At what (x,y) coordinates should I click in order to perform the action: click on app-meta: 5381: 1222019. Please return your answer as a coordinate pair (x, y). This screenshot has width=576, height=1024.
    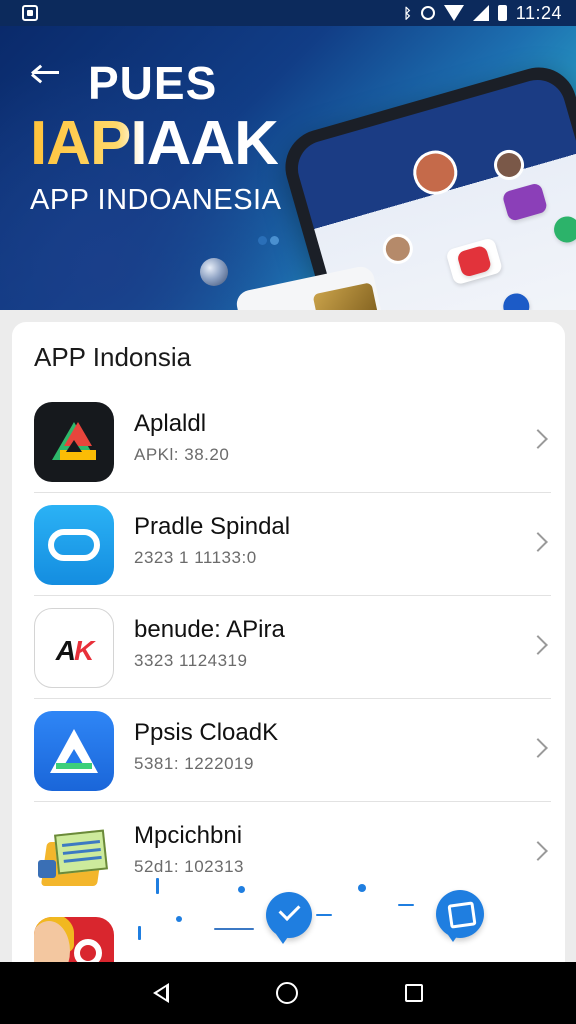
    Looking at the image, I should click on (194, 763).